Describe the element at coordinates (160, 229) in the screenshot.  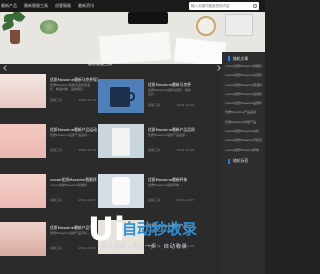
I see `watermark-title: 自动秒收录` at that location.